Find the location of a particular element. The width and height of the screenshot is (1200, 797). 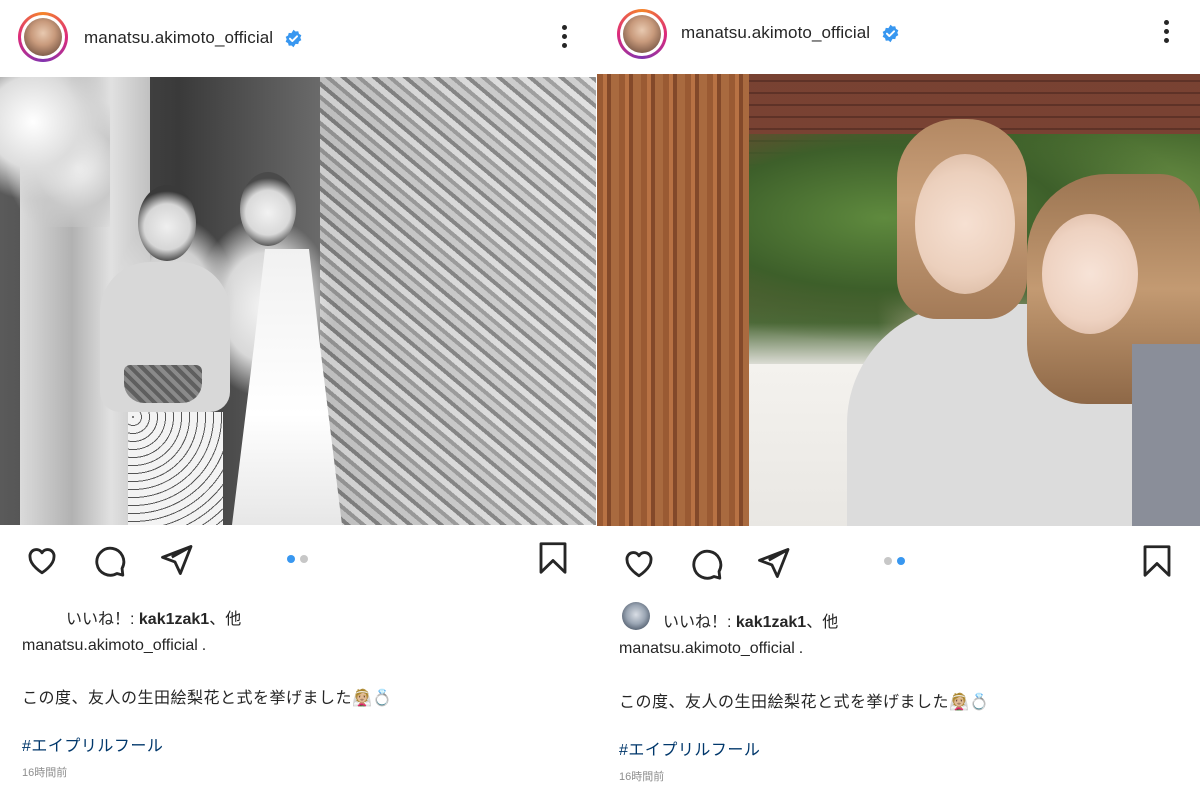

person-head is located at coordinates (167, 223).